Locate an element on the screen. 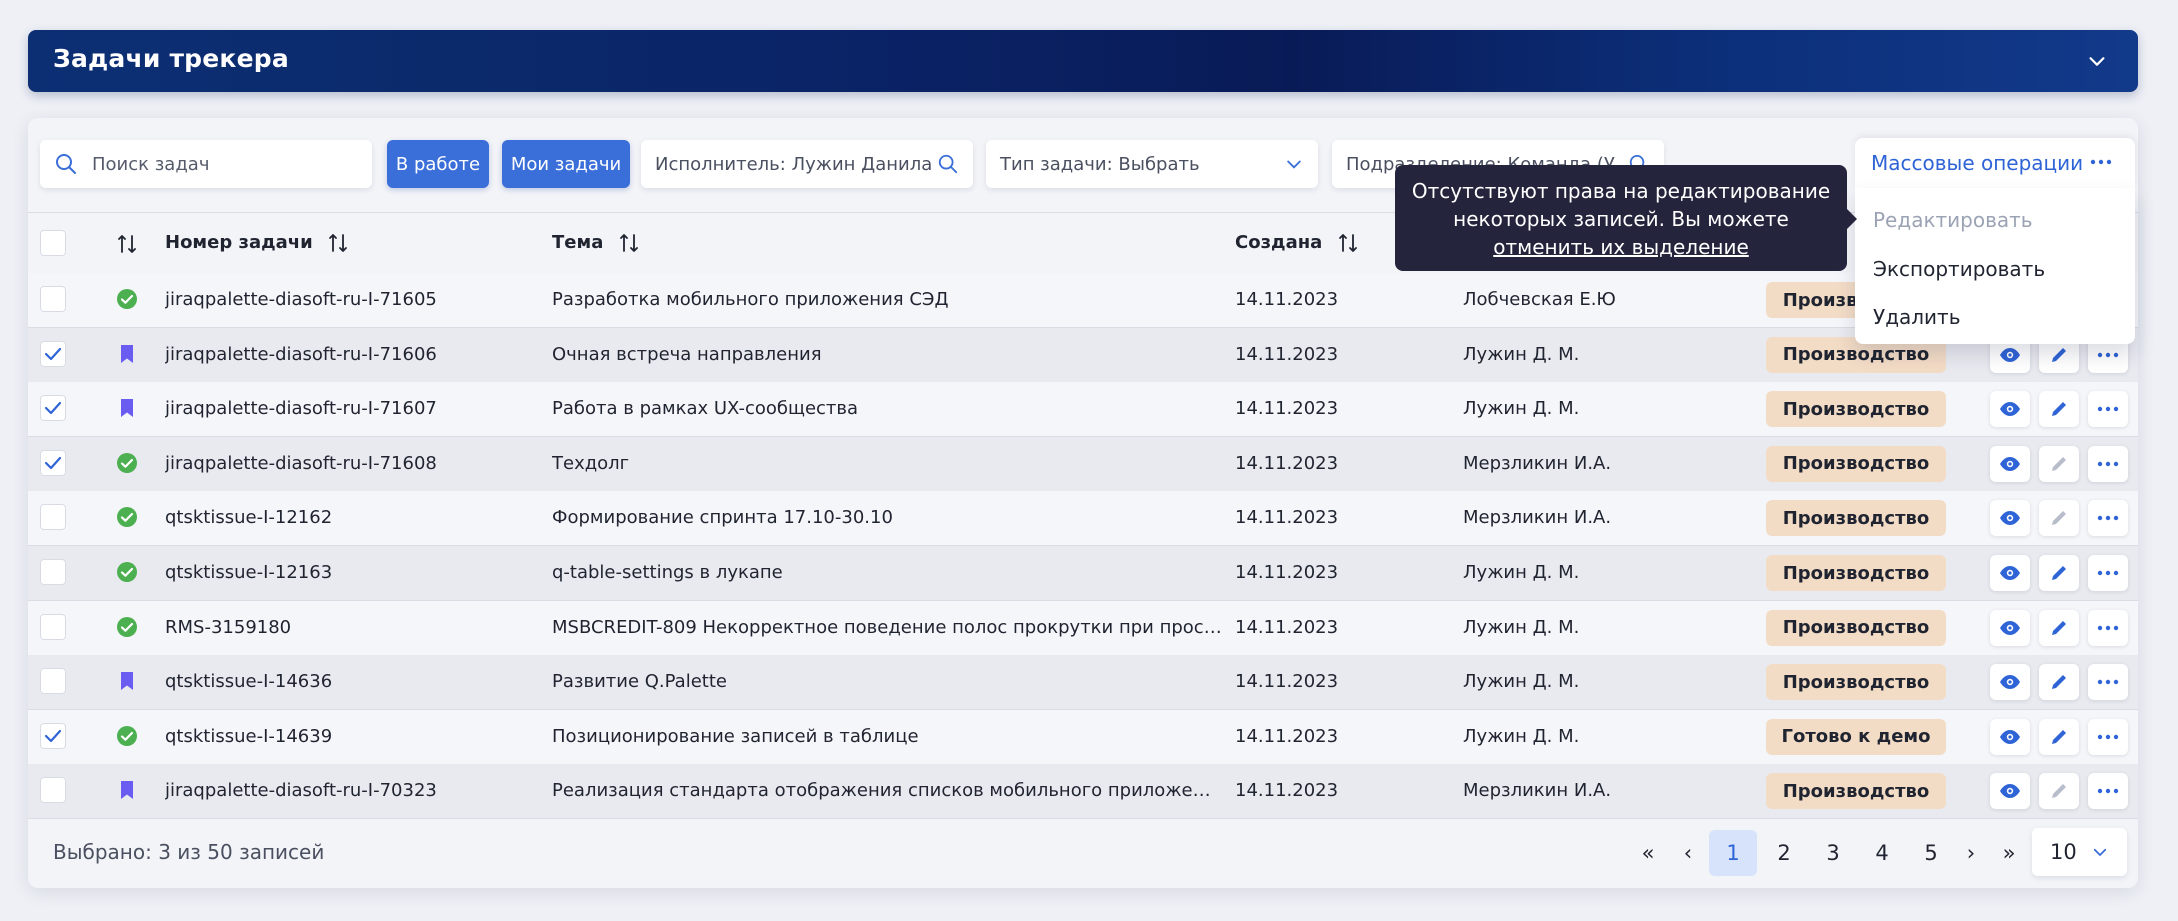 The width and height of the screenshot is (2178, 921). column-created: Создана is located at coordinates (1297, 243).